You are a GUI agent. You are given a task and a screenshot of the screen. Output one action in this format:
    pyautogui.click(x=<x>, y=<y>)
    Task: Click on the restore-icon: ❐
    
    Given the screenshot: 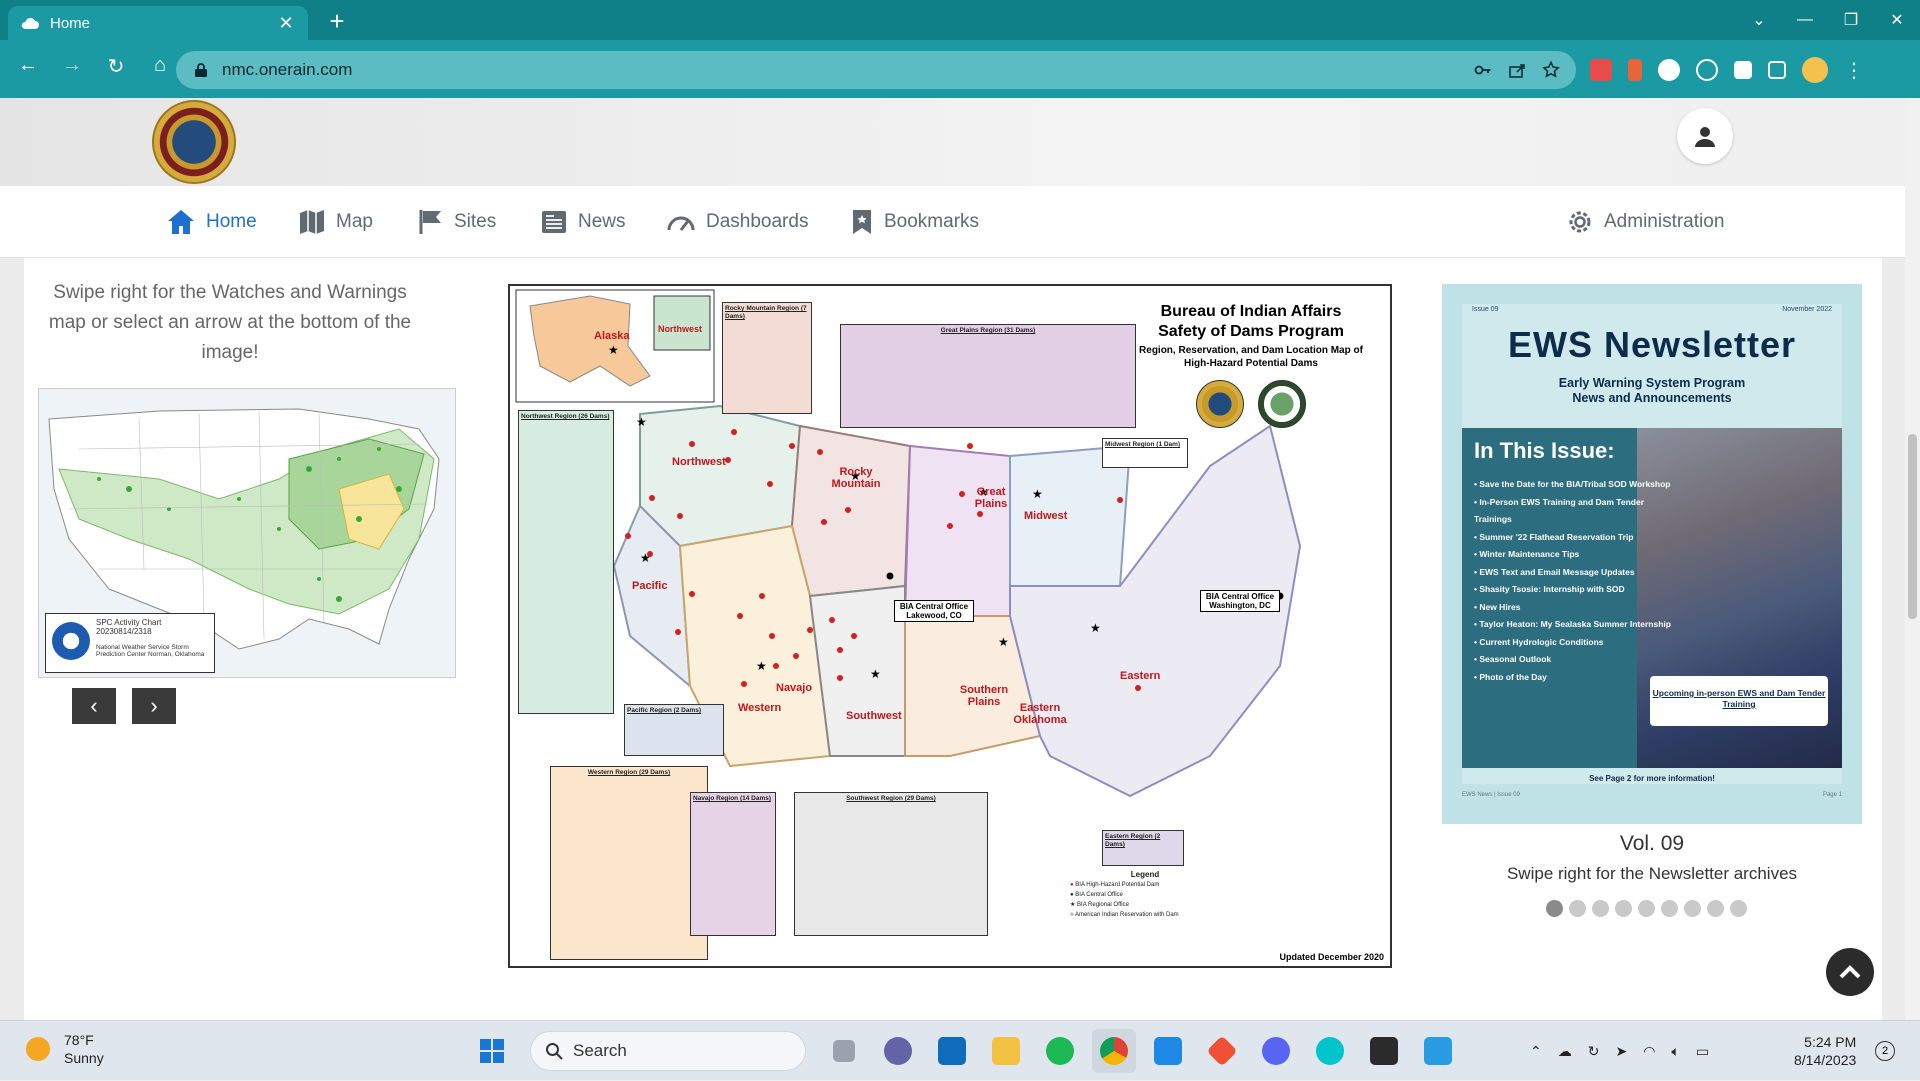 What is the action you would take?
    pyautogui.click(x=1851, y=20)
    